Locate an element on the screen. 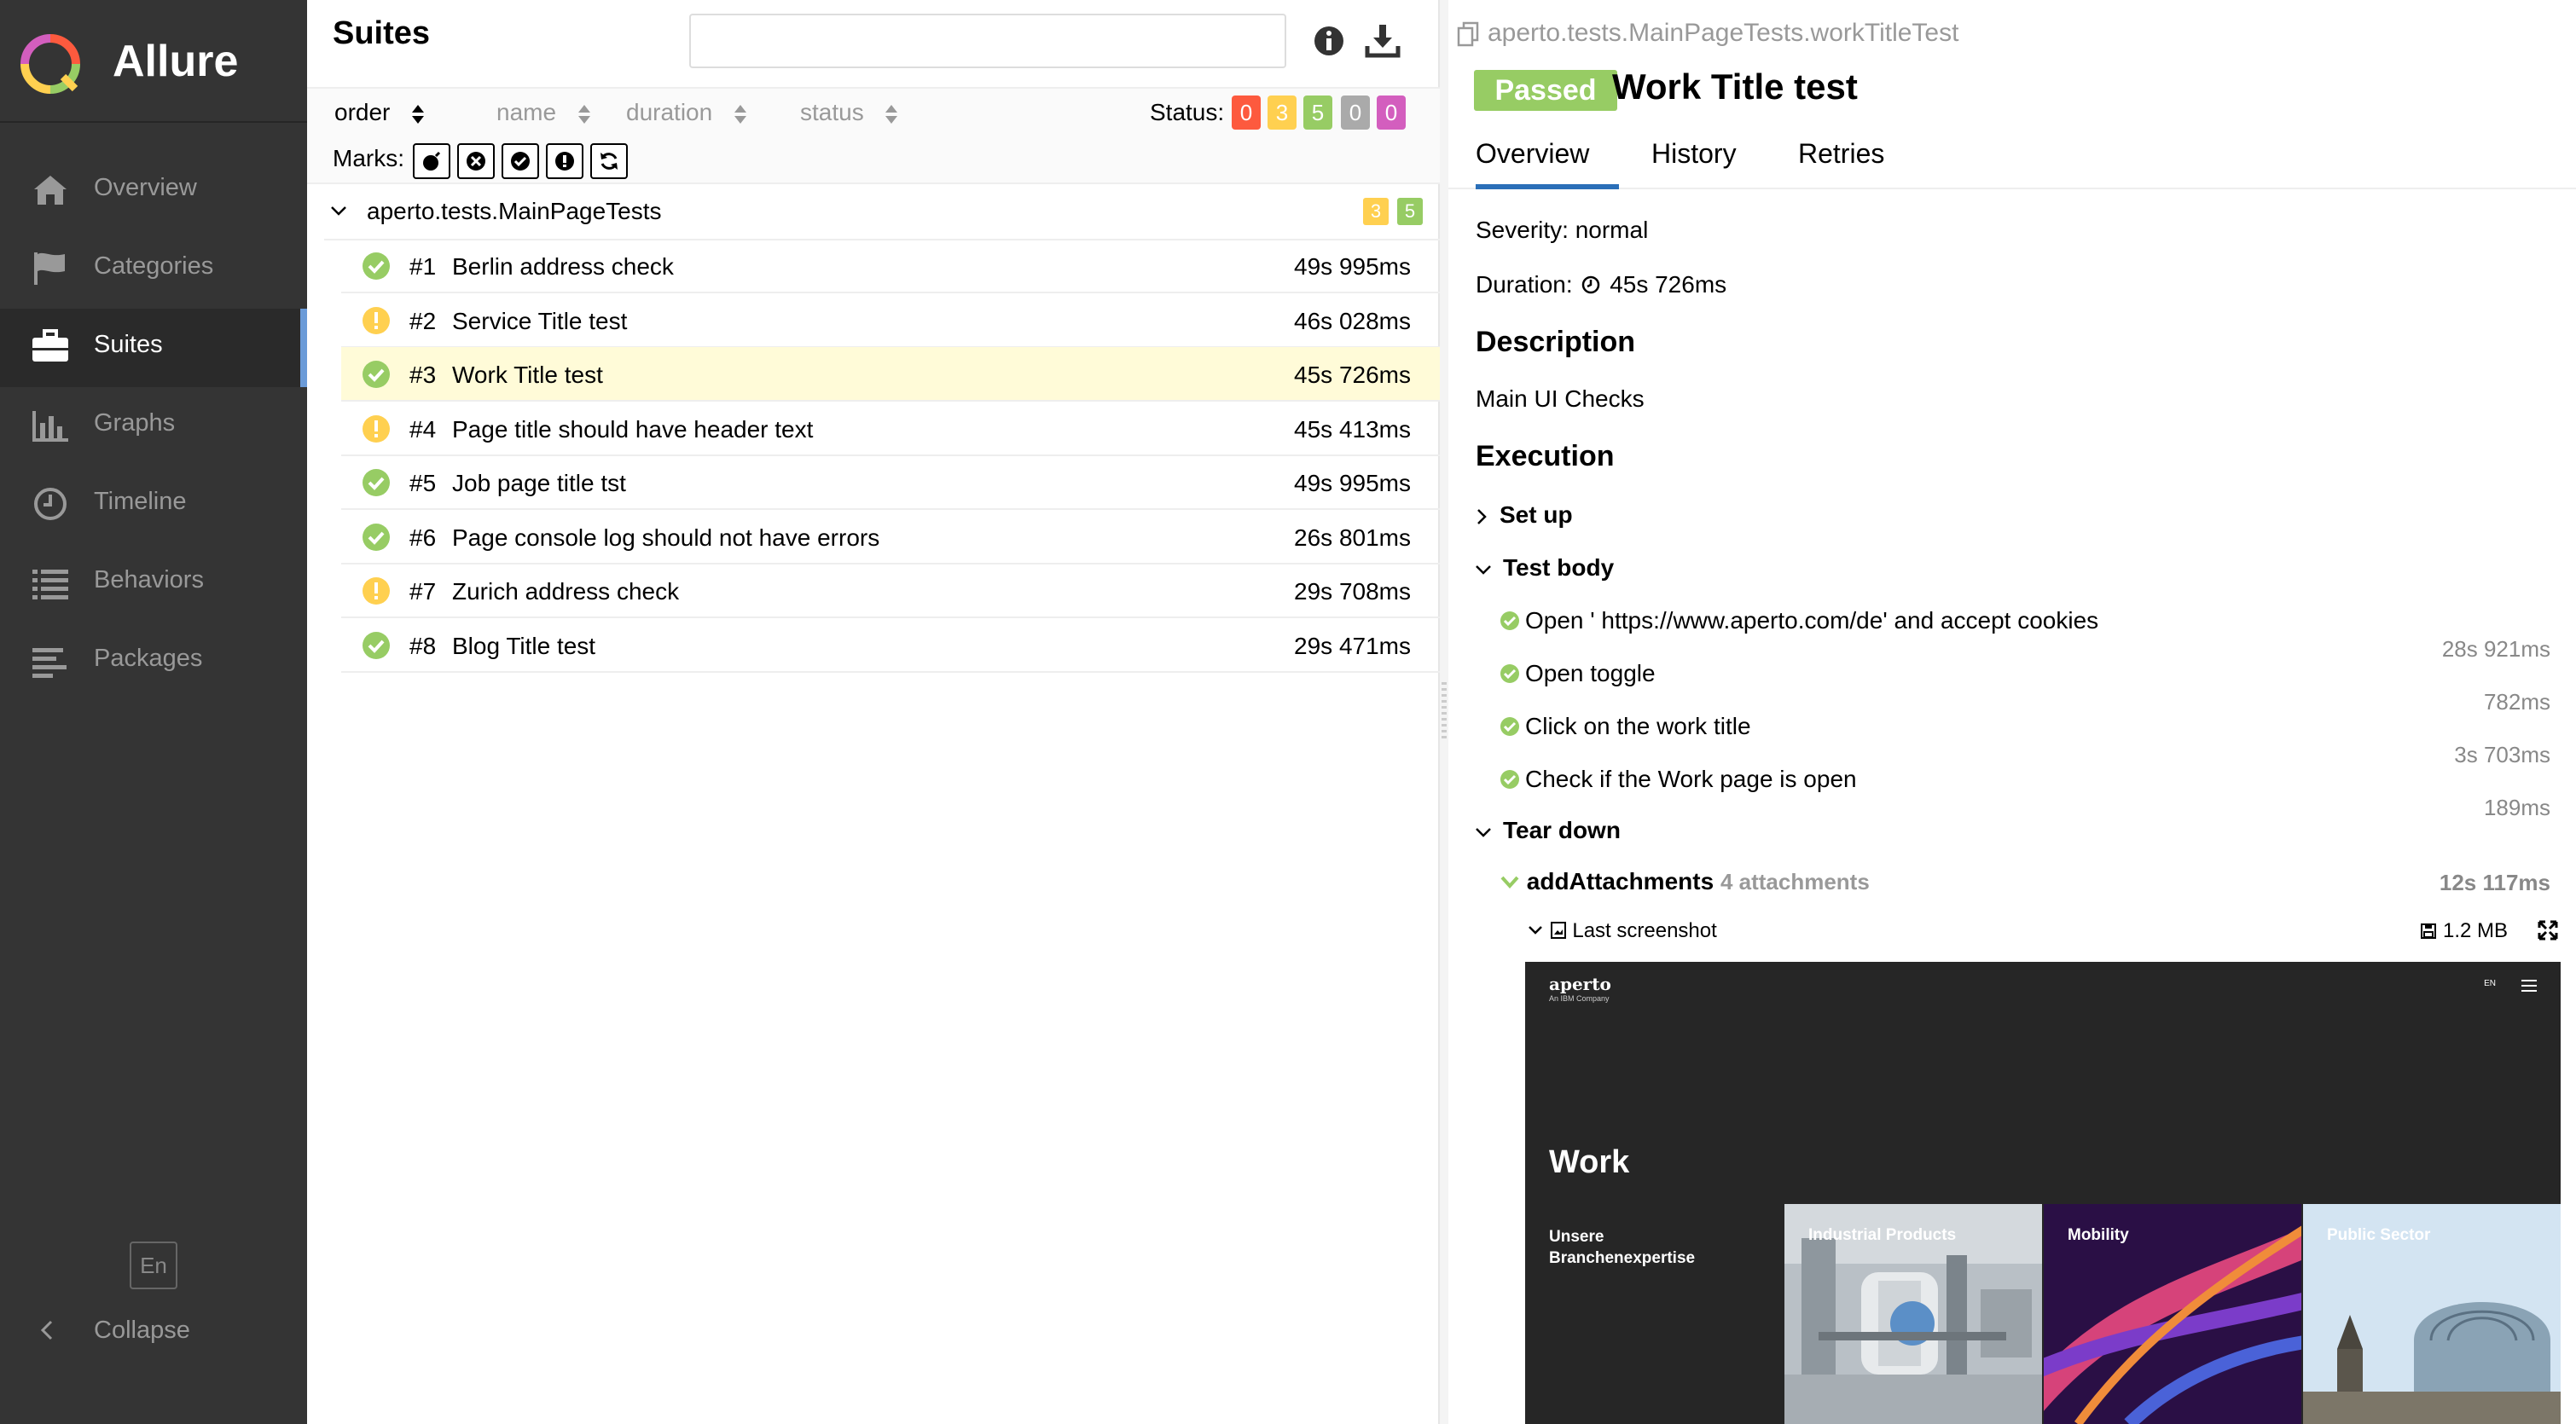  status-broken-toggle: 3 is located at coordinates (1282, 113).